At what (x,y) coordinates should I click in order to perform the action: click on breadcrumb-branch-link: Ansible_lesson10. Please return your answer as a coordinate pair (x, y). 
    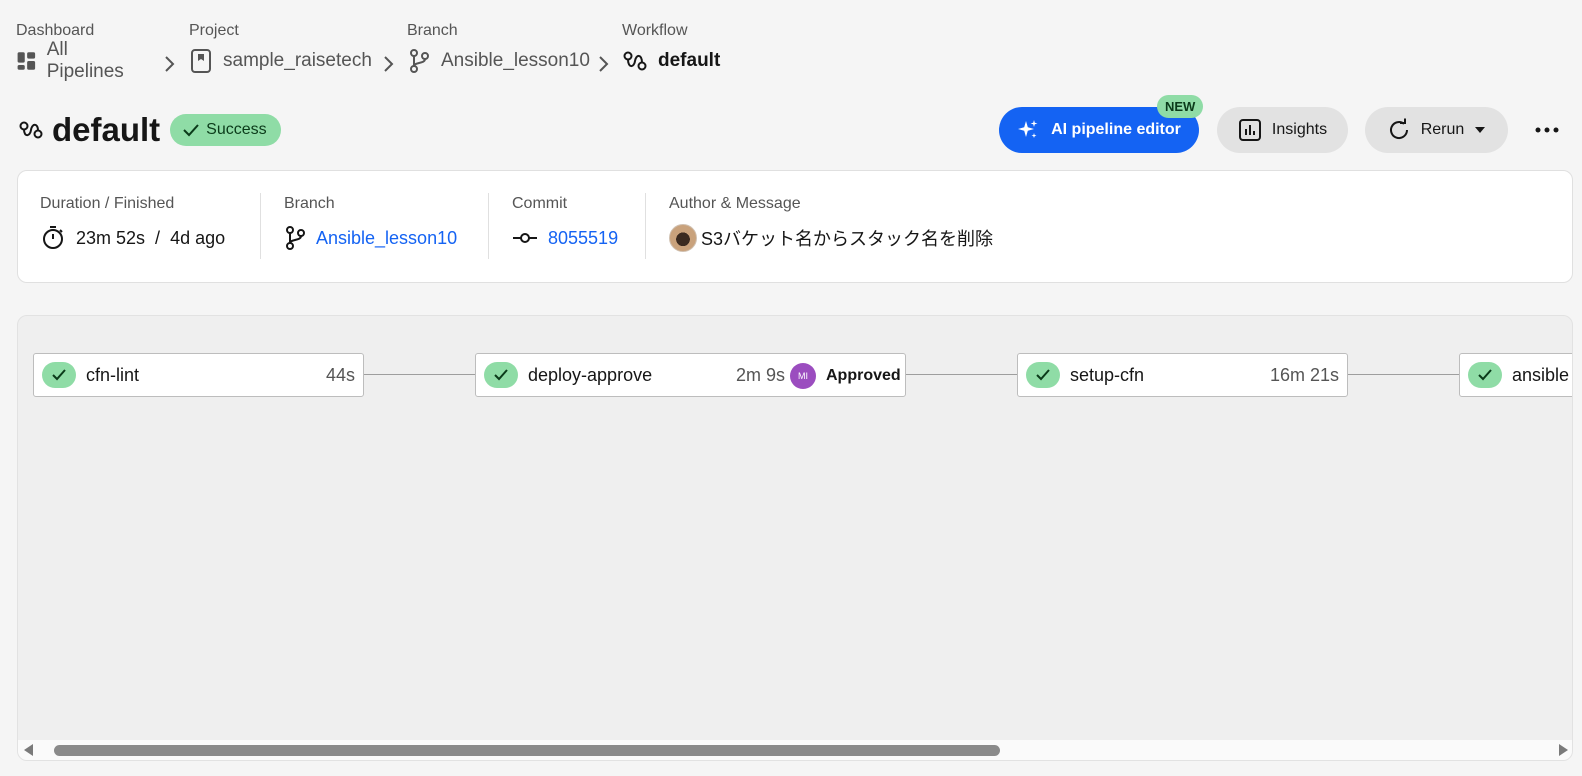
    Looking at the image, I should click on (515, 61).